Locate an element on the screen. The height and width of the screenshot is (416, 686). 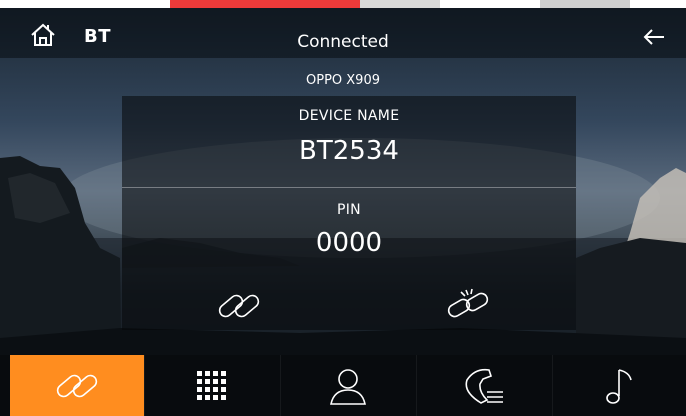
music-icon is located at coordinates (619, 386).